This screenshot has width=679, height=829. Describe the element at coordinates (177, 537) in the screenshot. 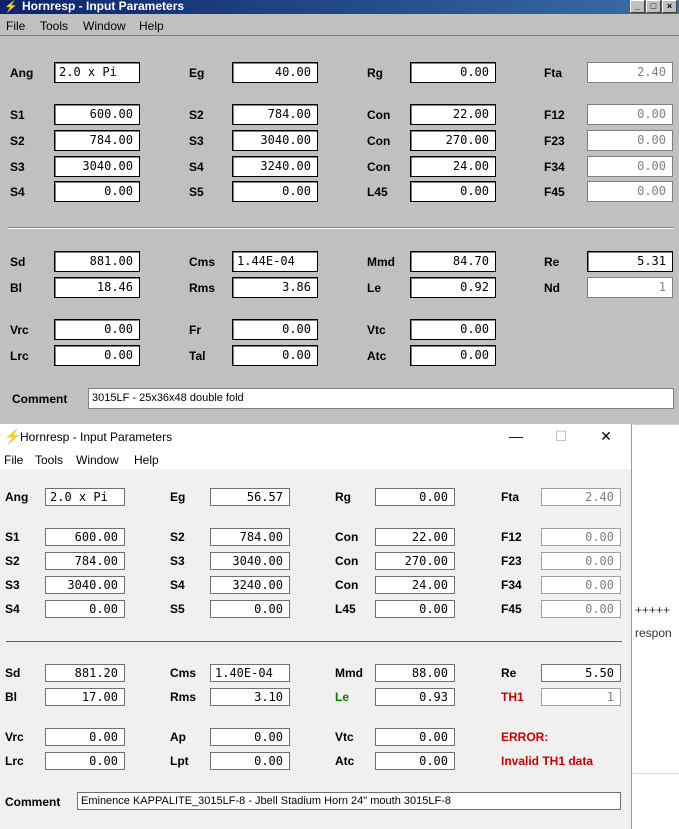

I see `s2-label: S2` at that location.